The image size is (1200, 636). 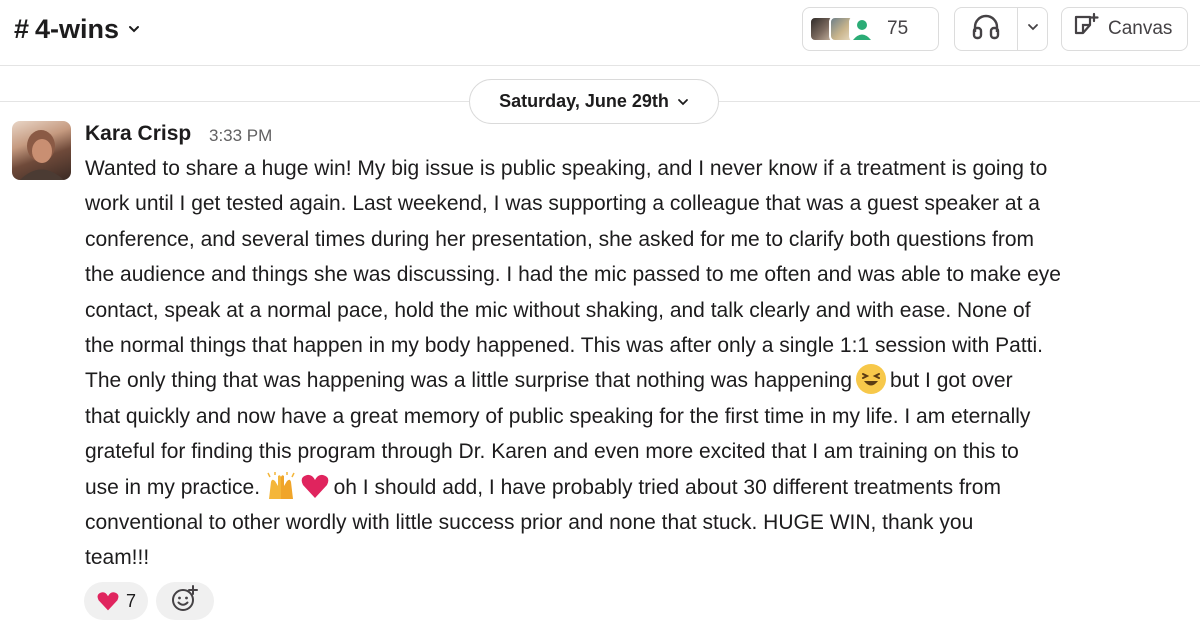 I want to click on message-timestamp: 3:33 PM, so click(x=240, y=136).